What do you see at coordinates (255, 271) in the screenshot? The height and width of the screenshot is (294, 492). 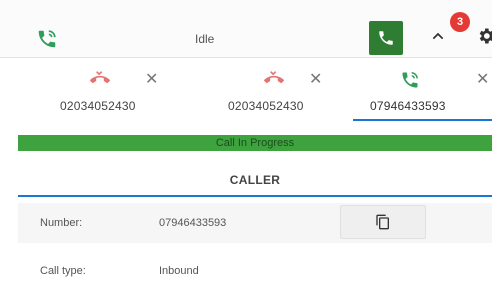 I see `call-type-row: Call type: Inbound` at bounding box center [255, 271].